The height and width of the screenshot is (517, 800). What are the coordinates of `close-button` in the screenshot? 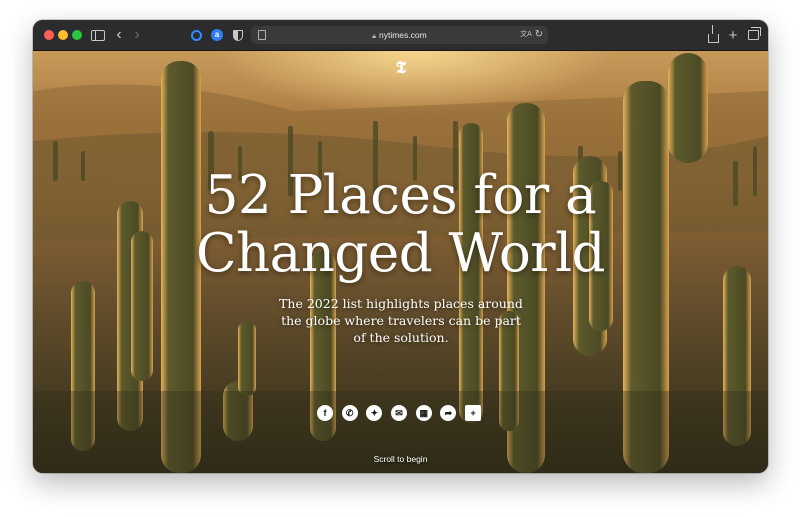 It's located at (49, 35).